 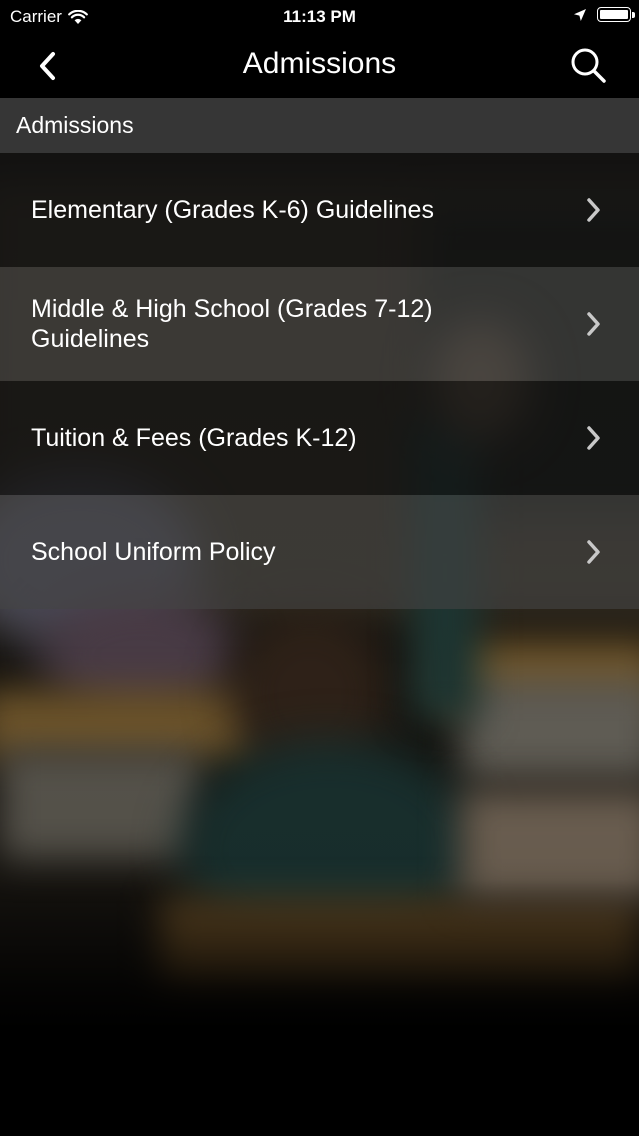 I want to click on search-icon, so click(x=588, y=65).